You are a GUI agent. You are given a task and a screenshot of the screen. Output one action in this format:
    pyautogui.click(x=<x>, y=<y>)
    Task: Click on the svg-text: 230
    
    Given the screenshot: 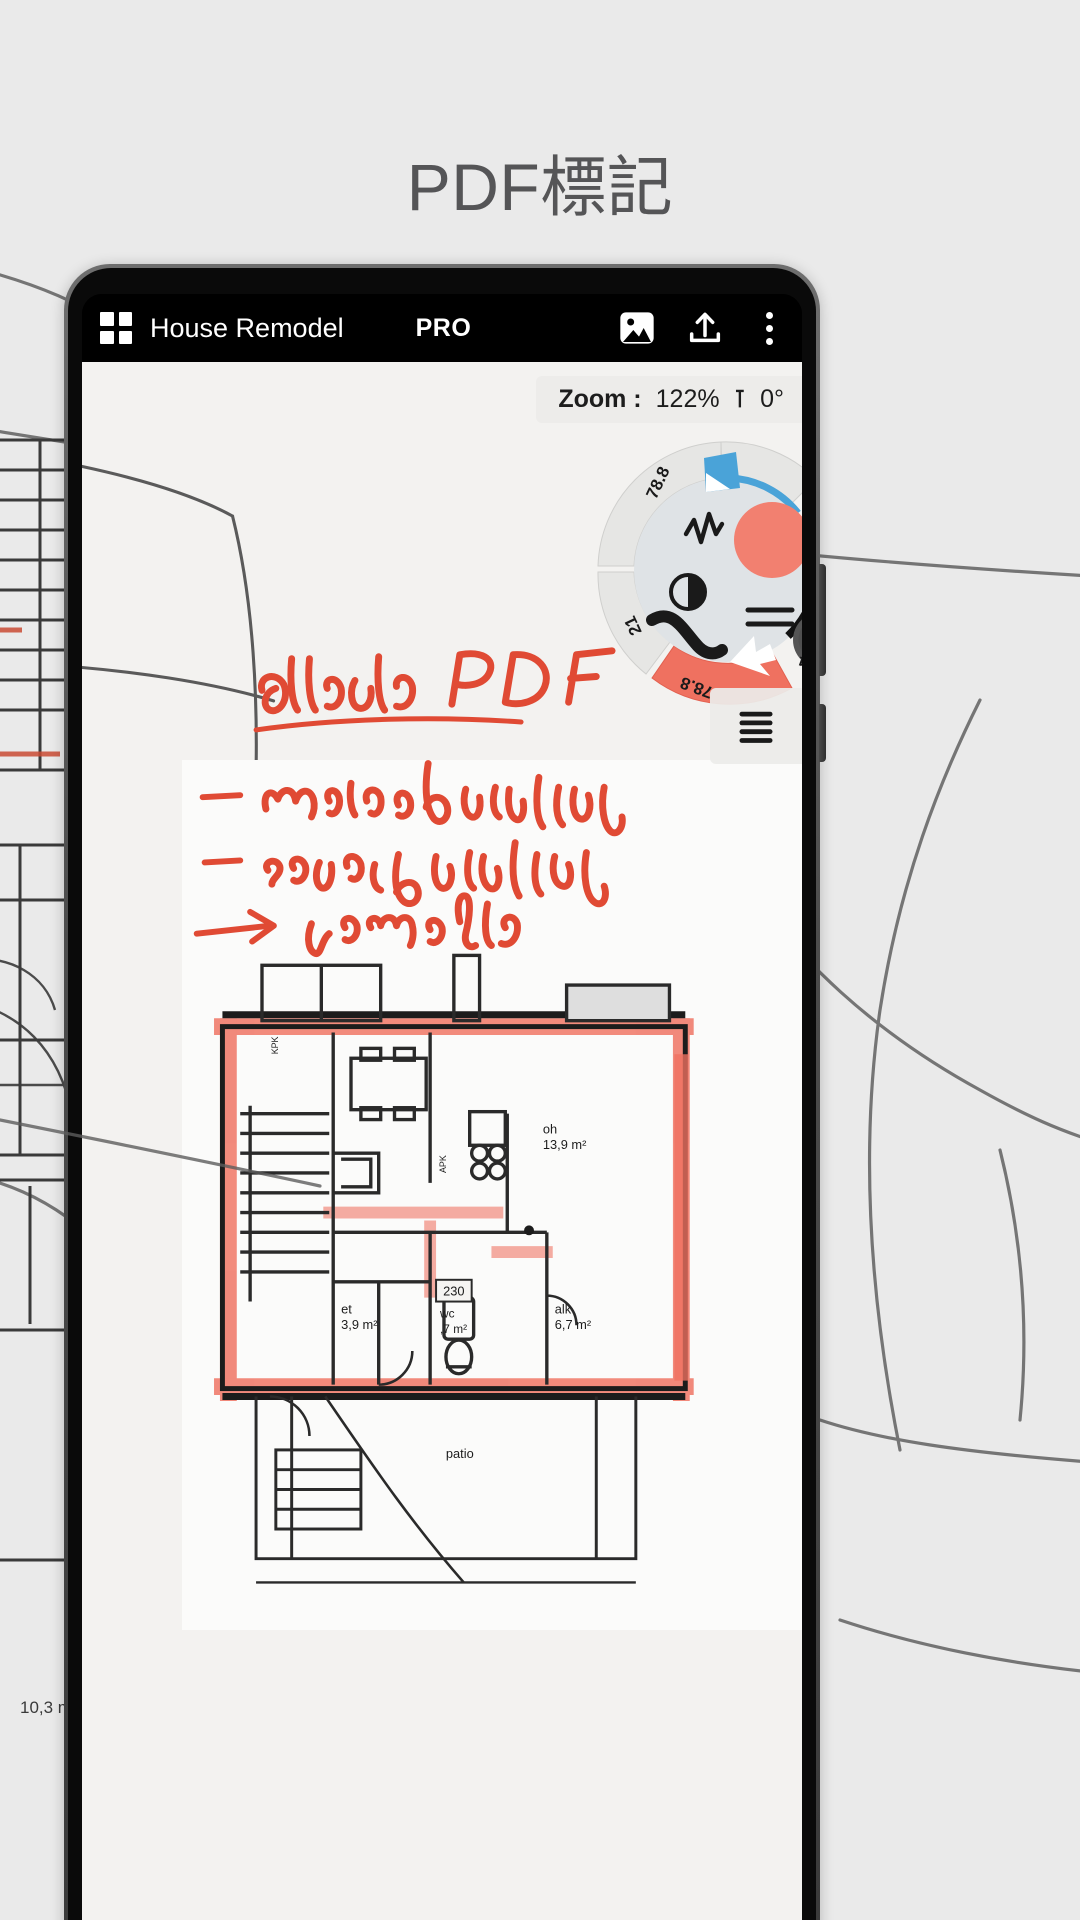 What is the action you would take?
    pyautogui.click(x=453, y=1291)
    